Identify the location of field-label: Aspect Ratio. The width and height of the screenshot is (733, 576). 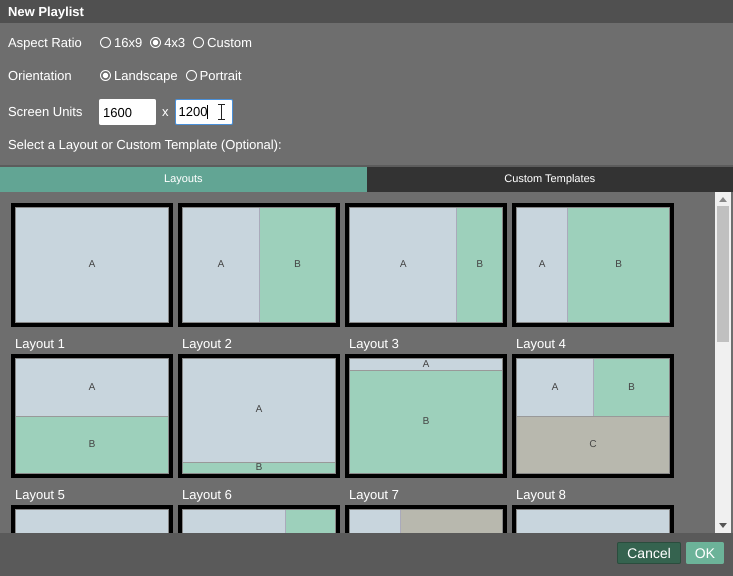
(45, 43).